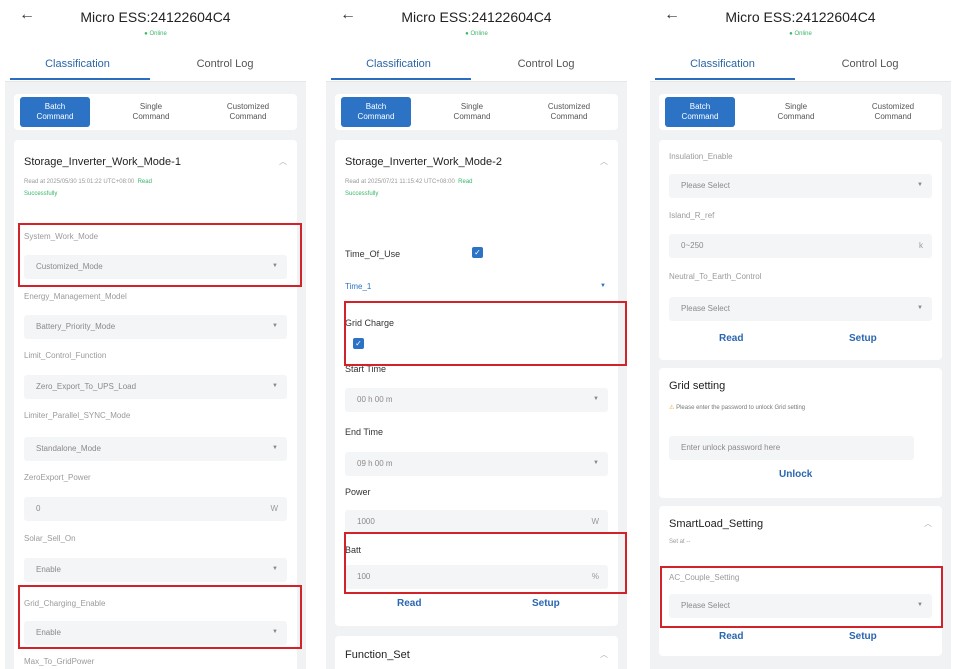  Describe the element at coordinates (48, 569) in the screenshot. I see `select-value: Enable` at that location.